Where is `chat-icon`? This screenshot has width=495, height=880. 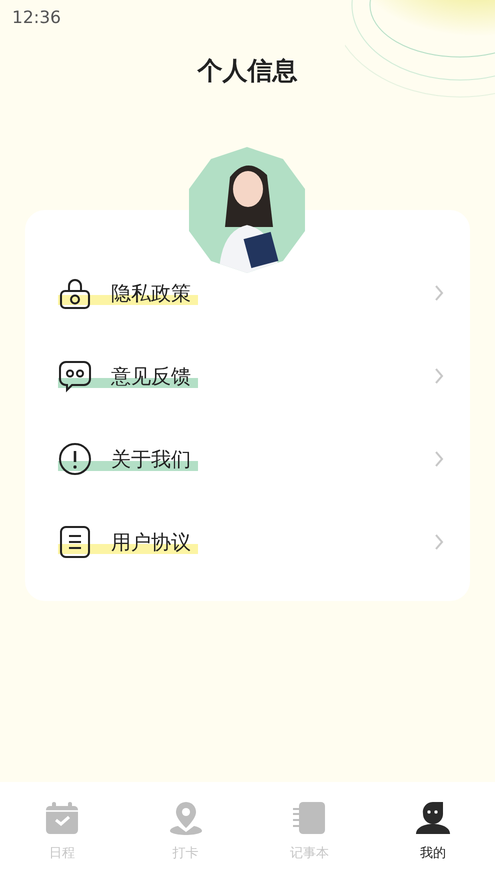
chat-icon is located at coordinates (75, 376).